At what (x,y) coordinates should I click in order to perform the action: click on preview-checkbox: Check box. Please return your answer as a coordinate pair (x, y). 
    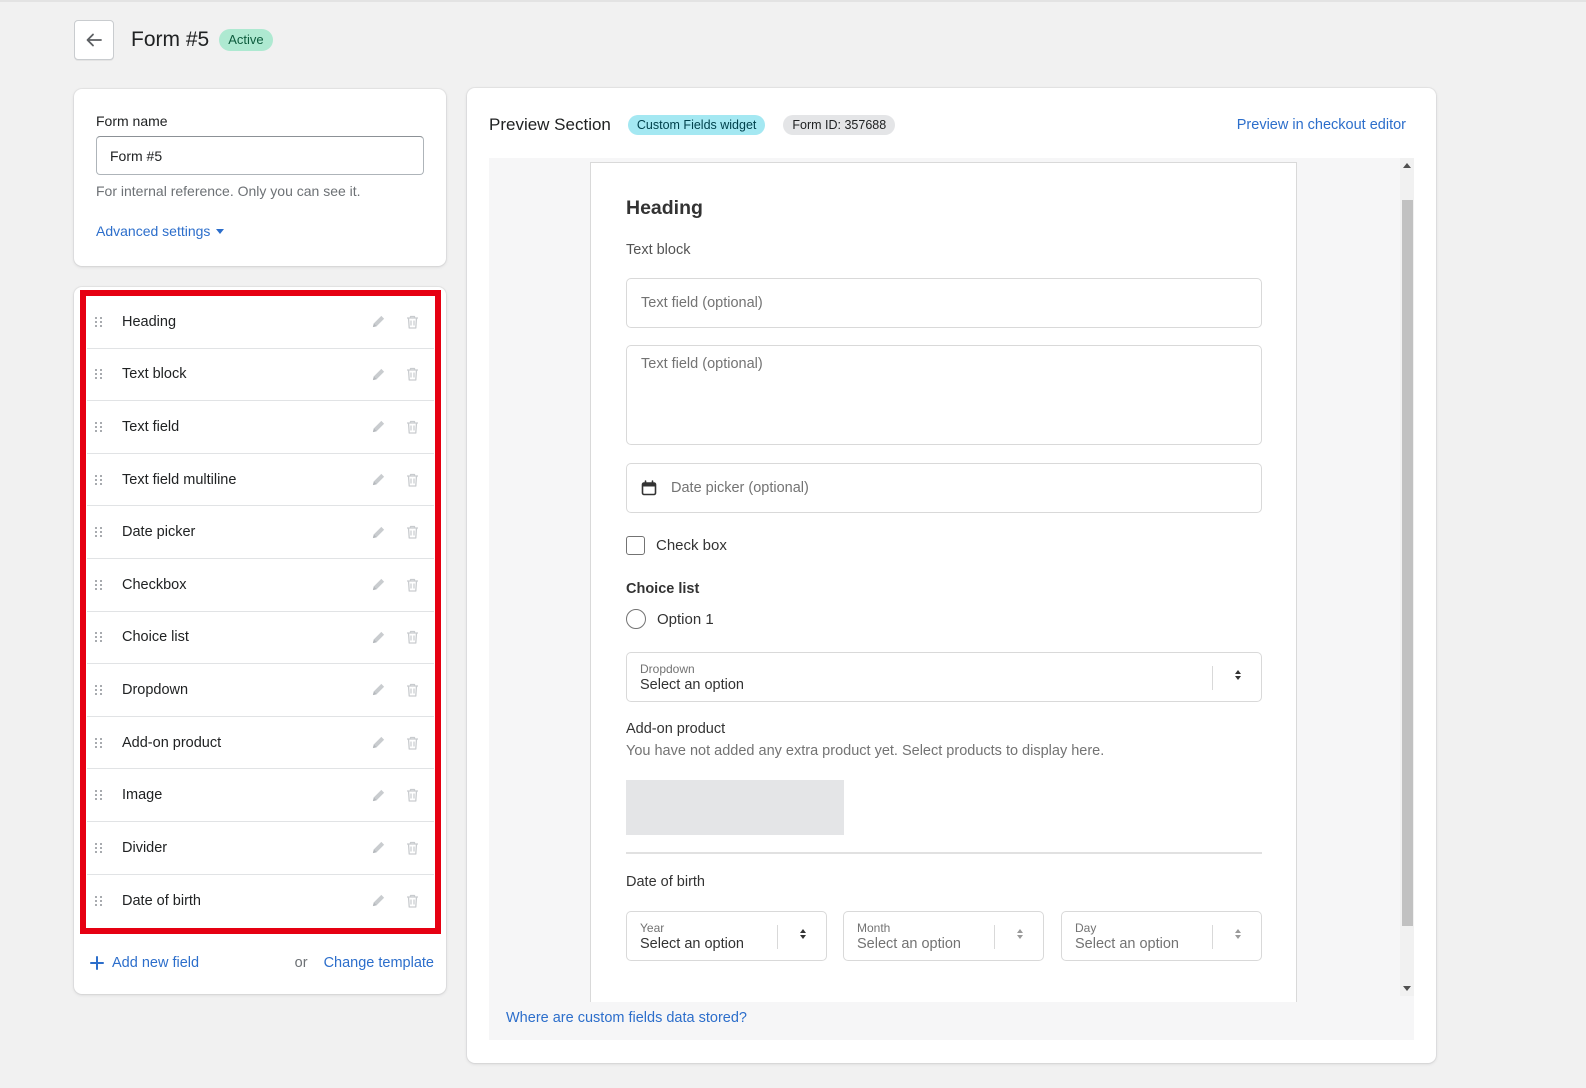
    Looking at the image, I should click on (944, 545).